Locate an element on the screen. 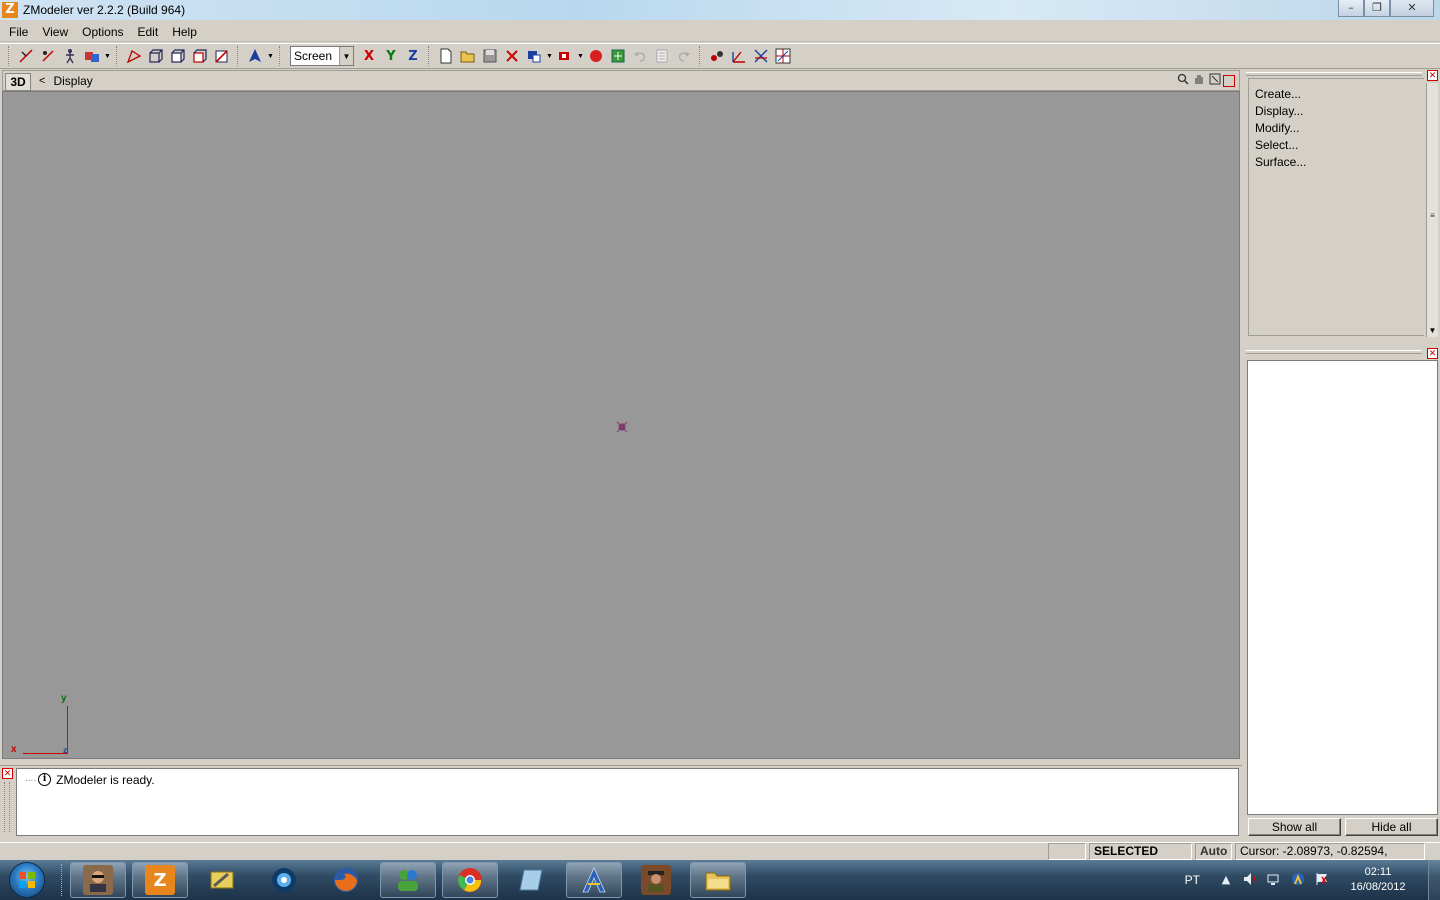  menu-view: View is located at coordinates (55, 32).